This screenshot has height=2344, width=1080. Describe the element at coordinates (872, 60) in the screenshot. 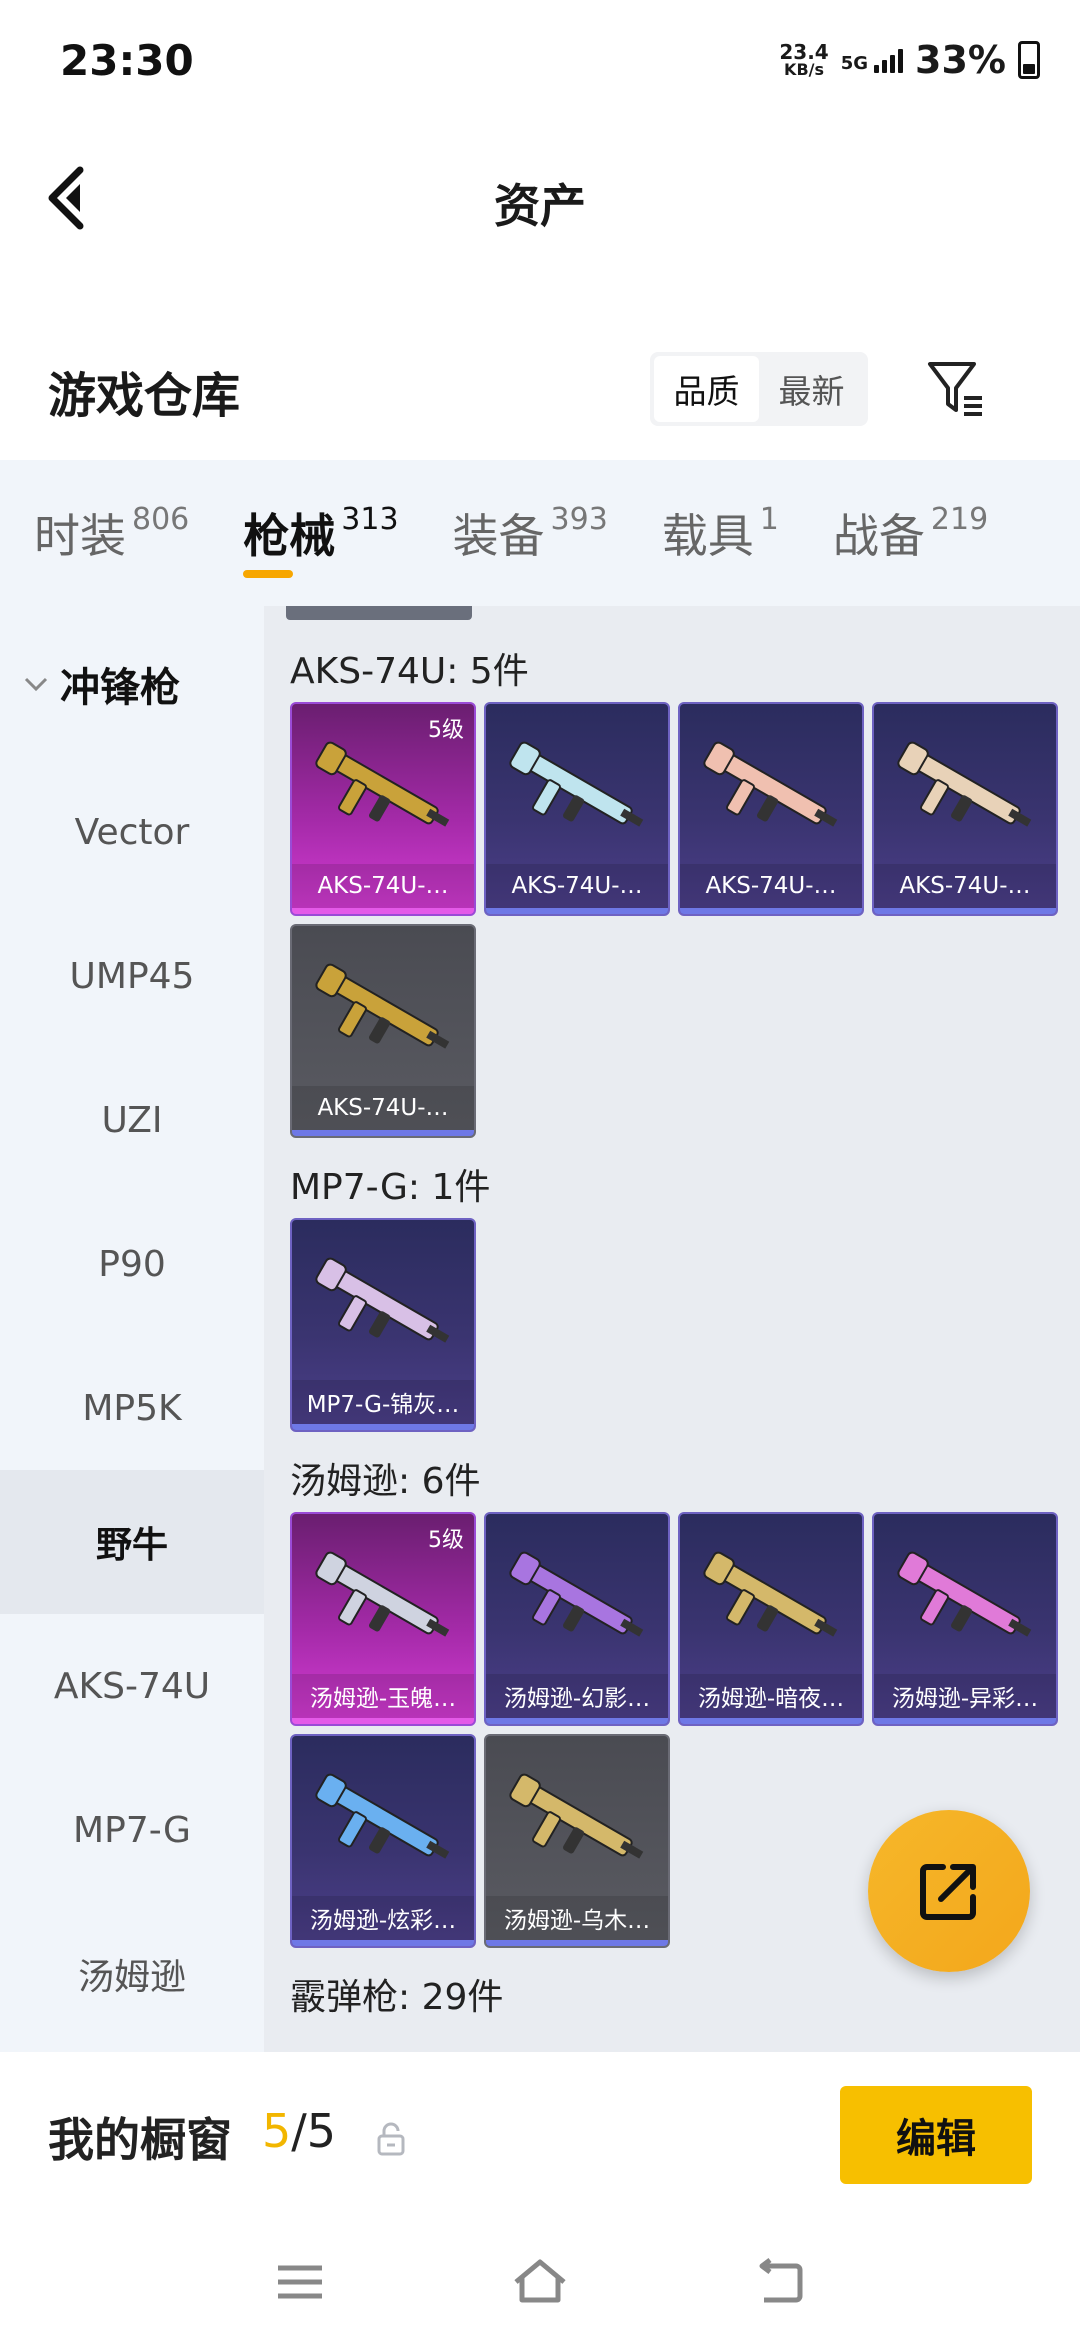

I see `signal-indicator: 5G` at that location.